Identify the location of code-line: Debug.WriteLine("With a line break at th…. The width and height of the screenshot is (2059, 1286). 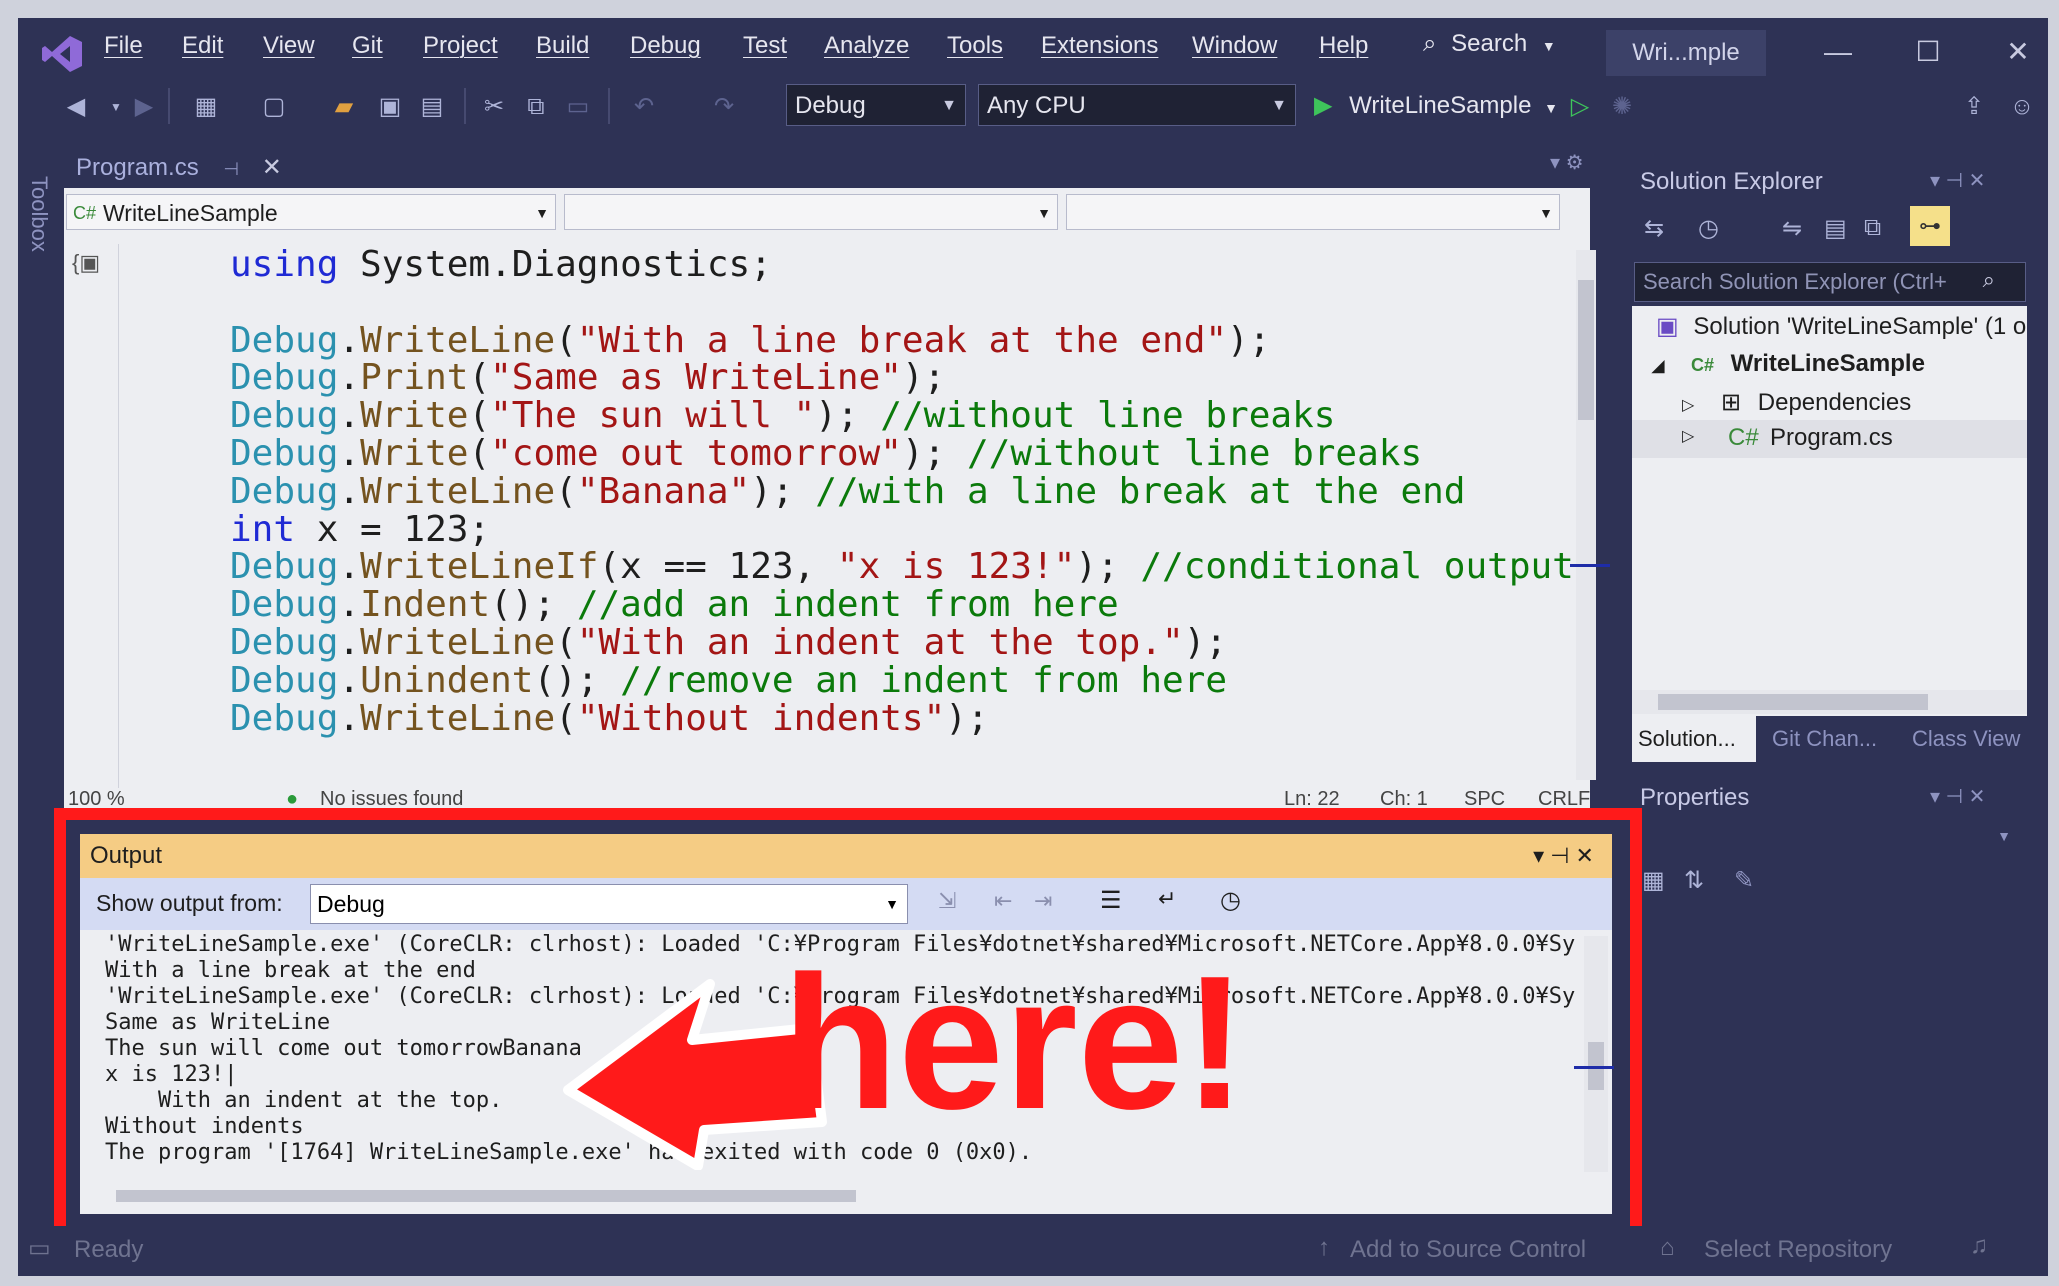
(750, 340).